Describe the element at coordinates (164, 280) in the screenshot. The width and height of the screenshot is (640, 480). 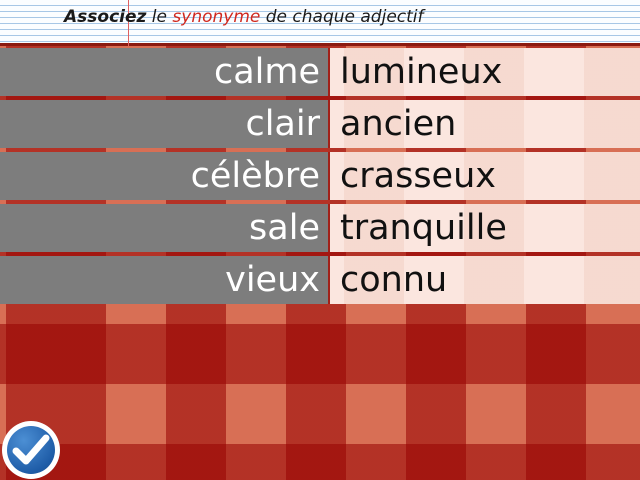
I see `adjective-cell: vieux` at that location.